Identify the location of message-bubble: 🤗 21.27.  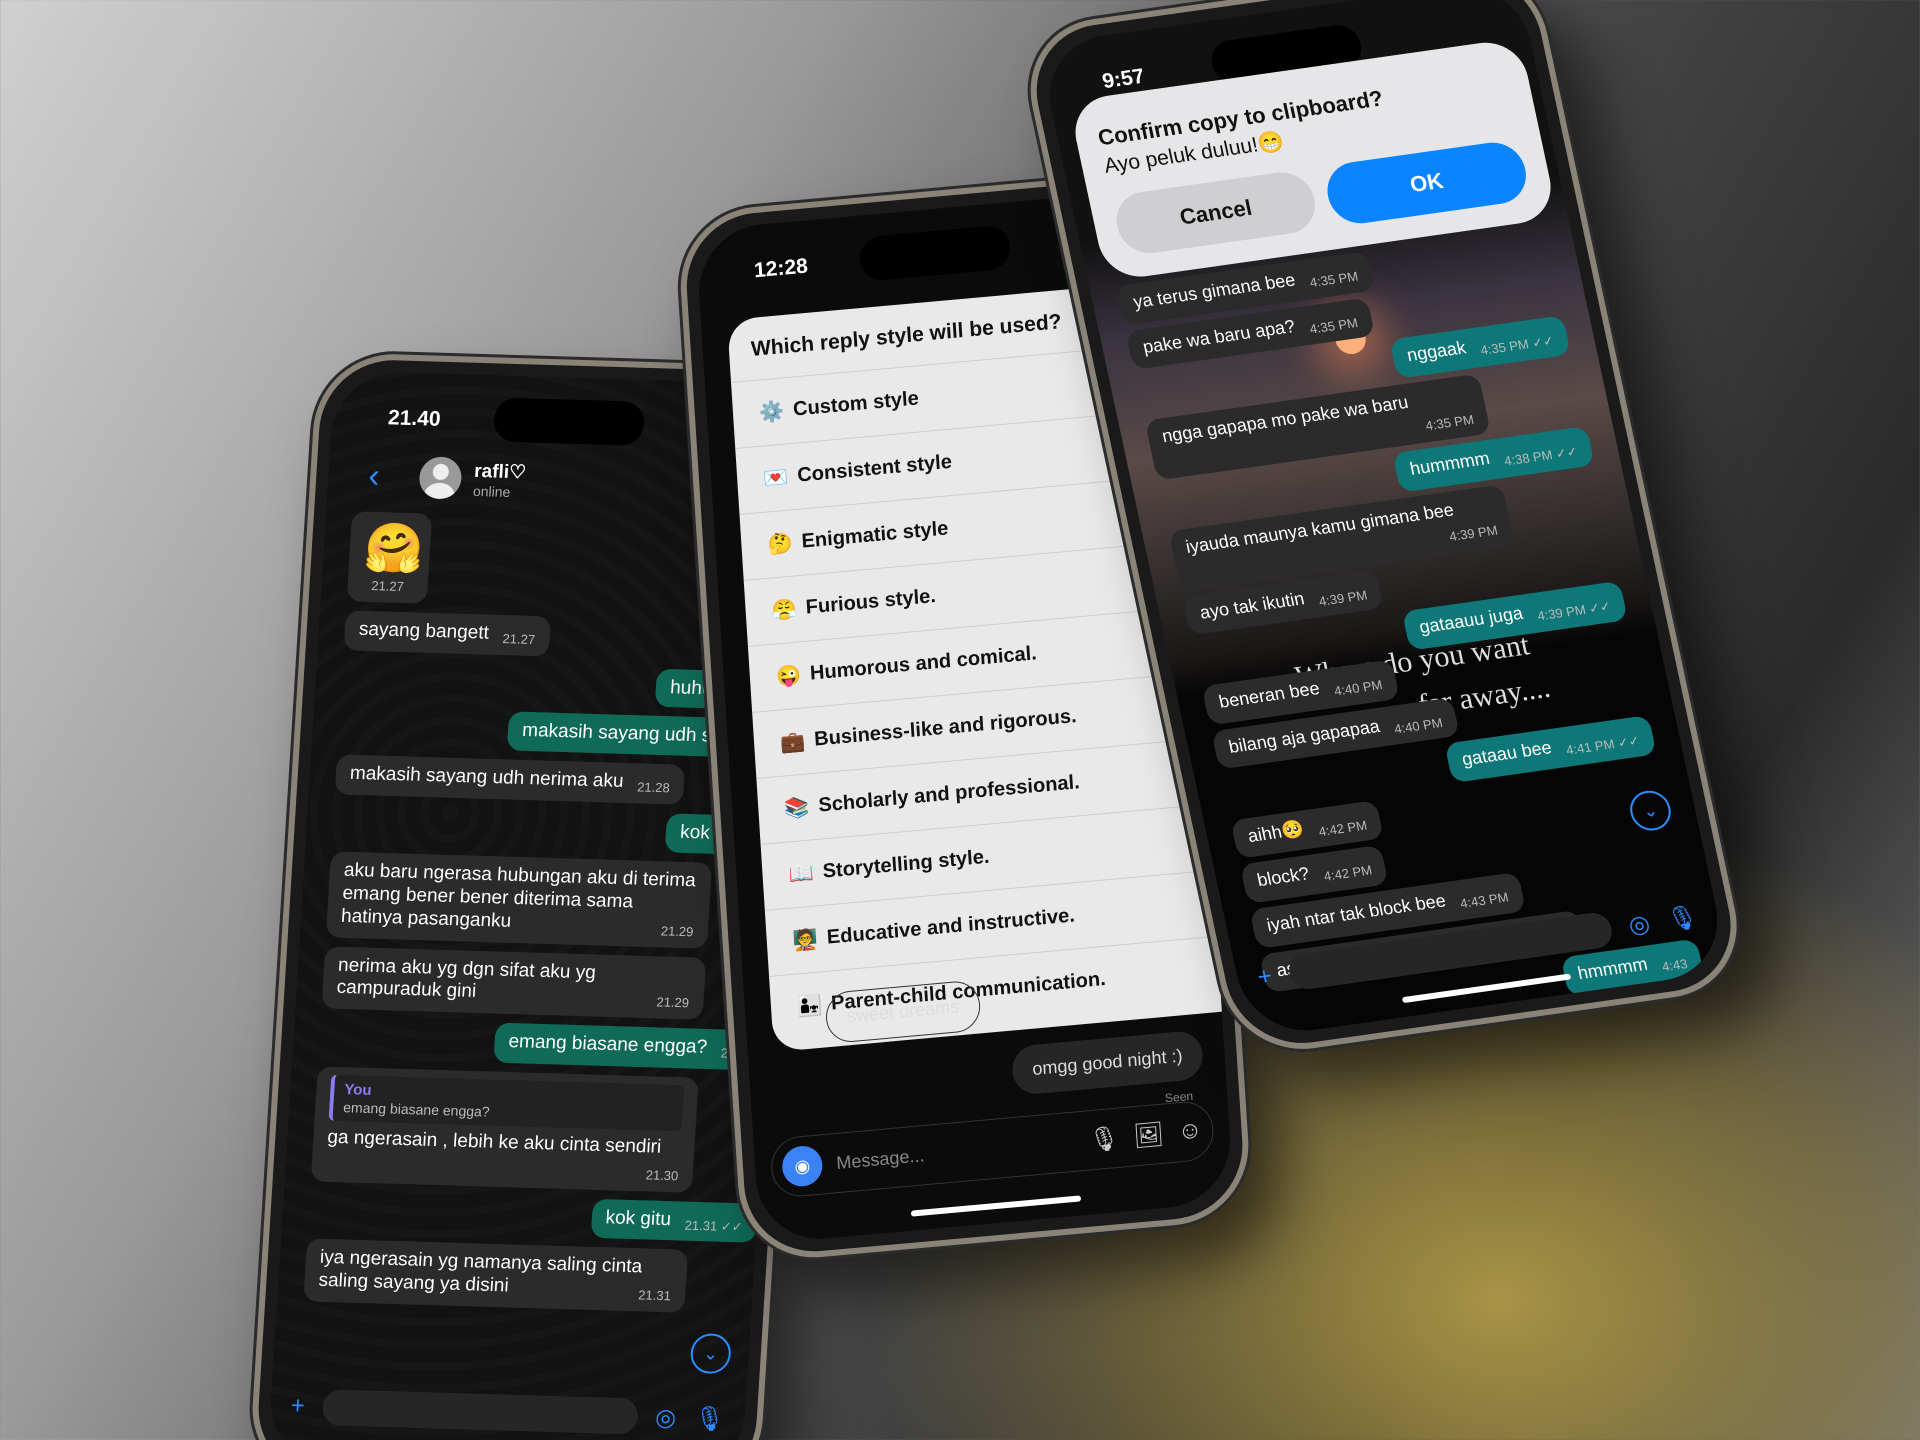
(389, 557).